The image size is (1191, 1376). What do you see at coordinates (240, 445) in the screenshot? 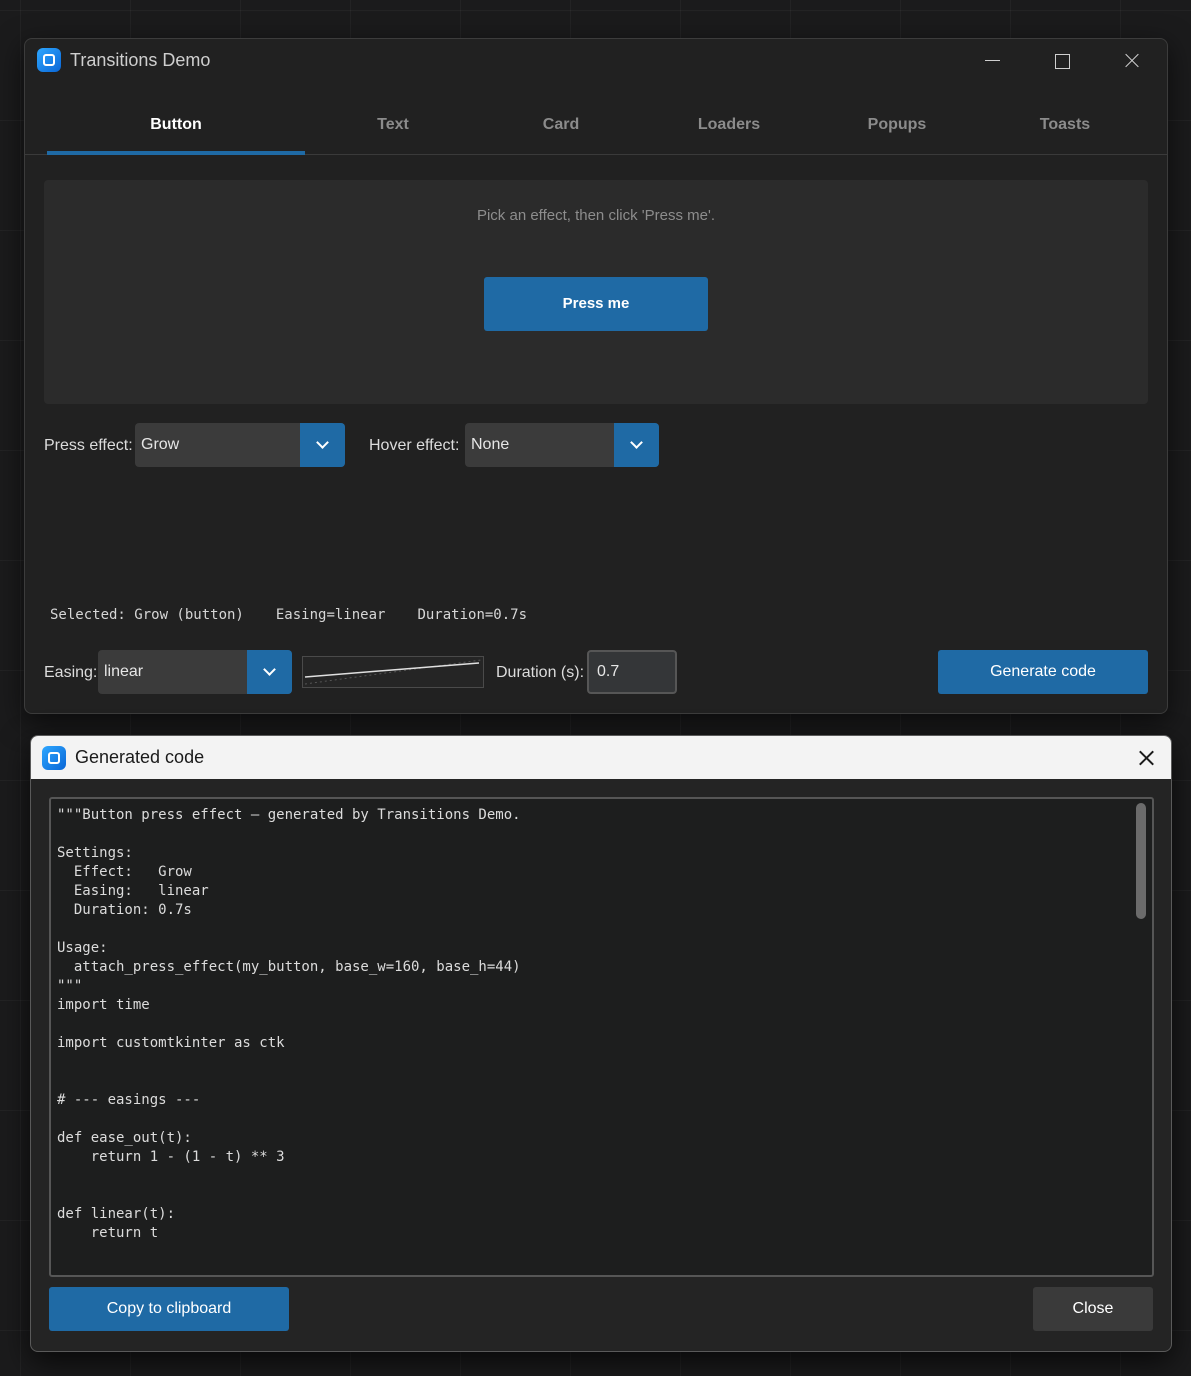
I see `press-effect-dropdown: Grow` at bounding box center [240, 445].